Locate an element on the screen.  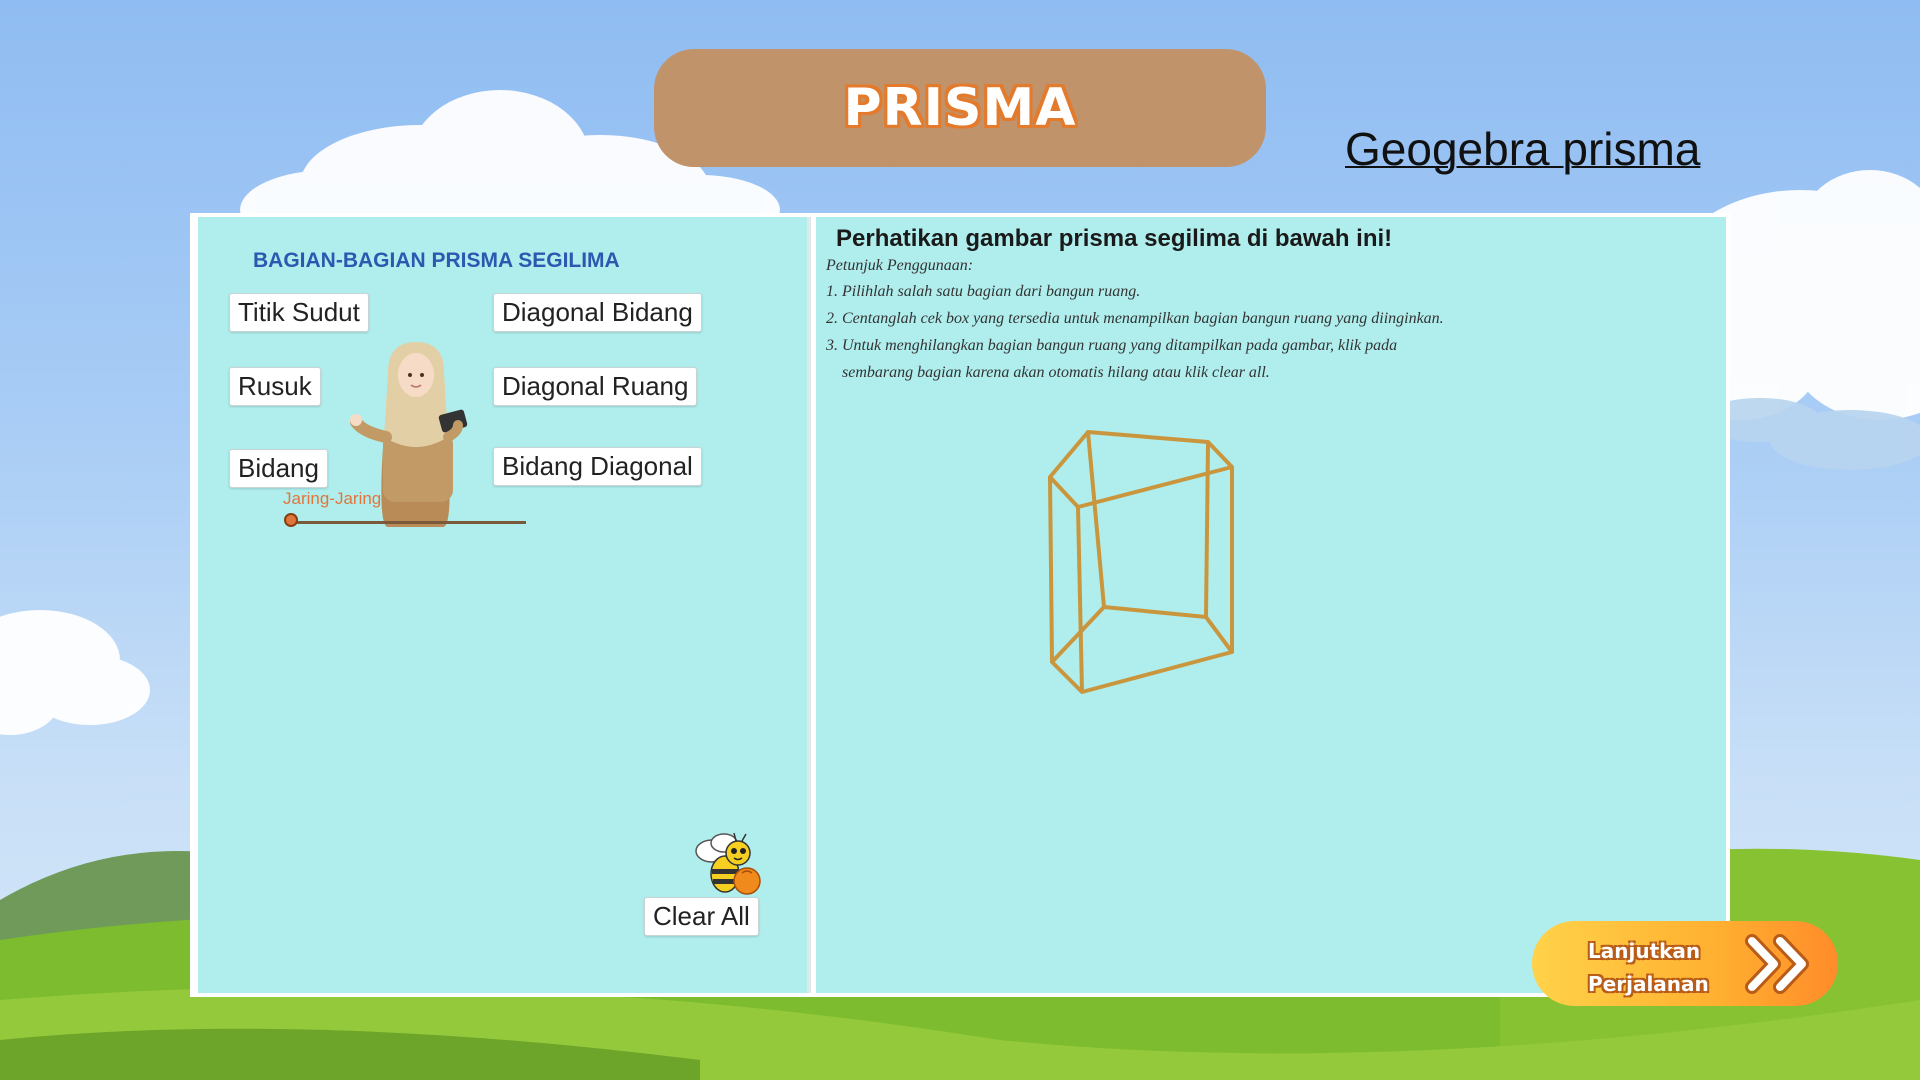
jaring-jaring-slider-track is located at coordinates (409, 522).